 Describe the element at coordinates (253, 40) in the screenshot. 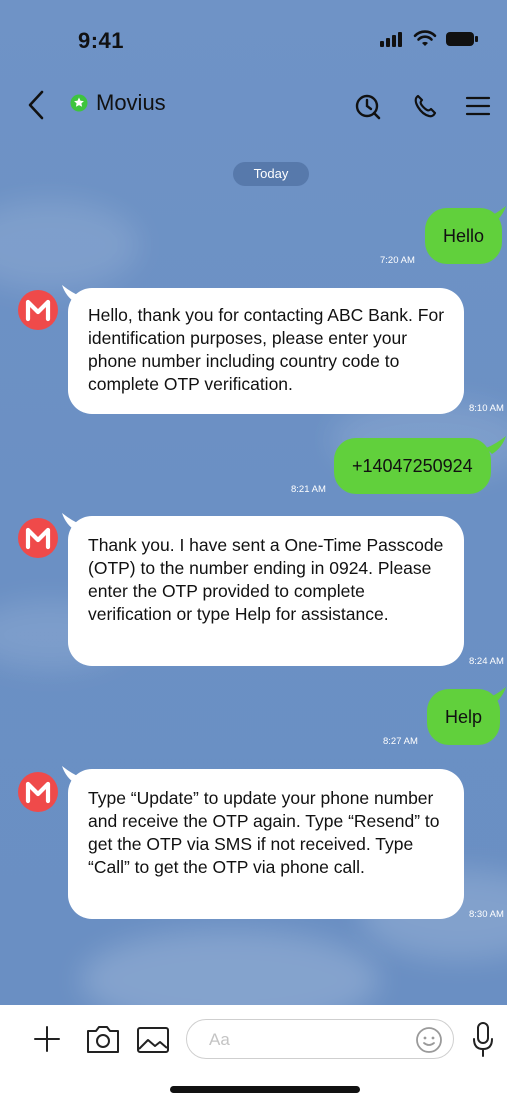

I see `status-bar: 9:41` at that location.